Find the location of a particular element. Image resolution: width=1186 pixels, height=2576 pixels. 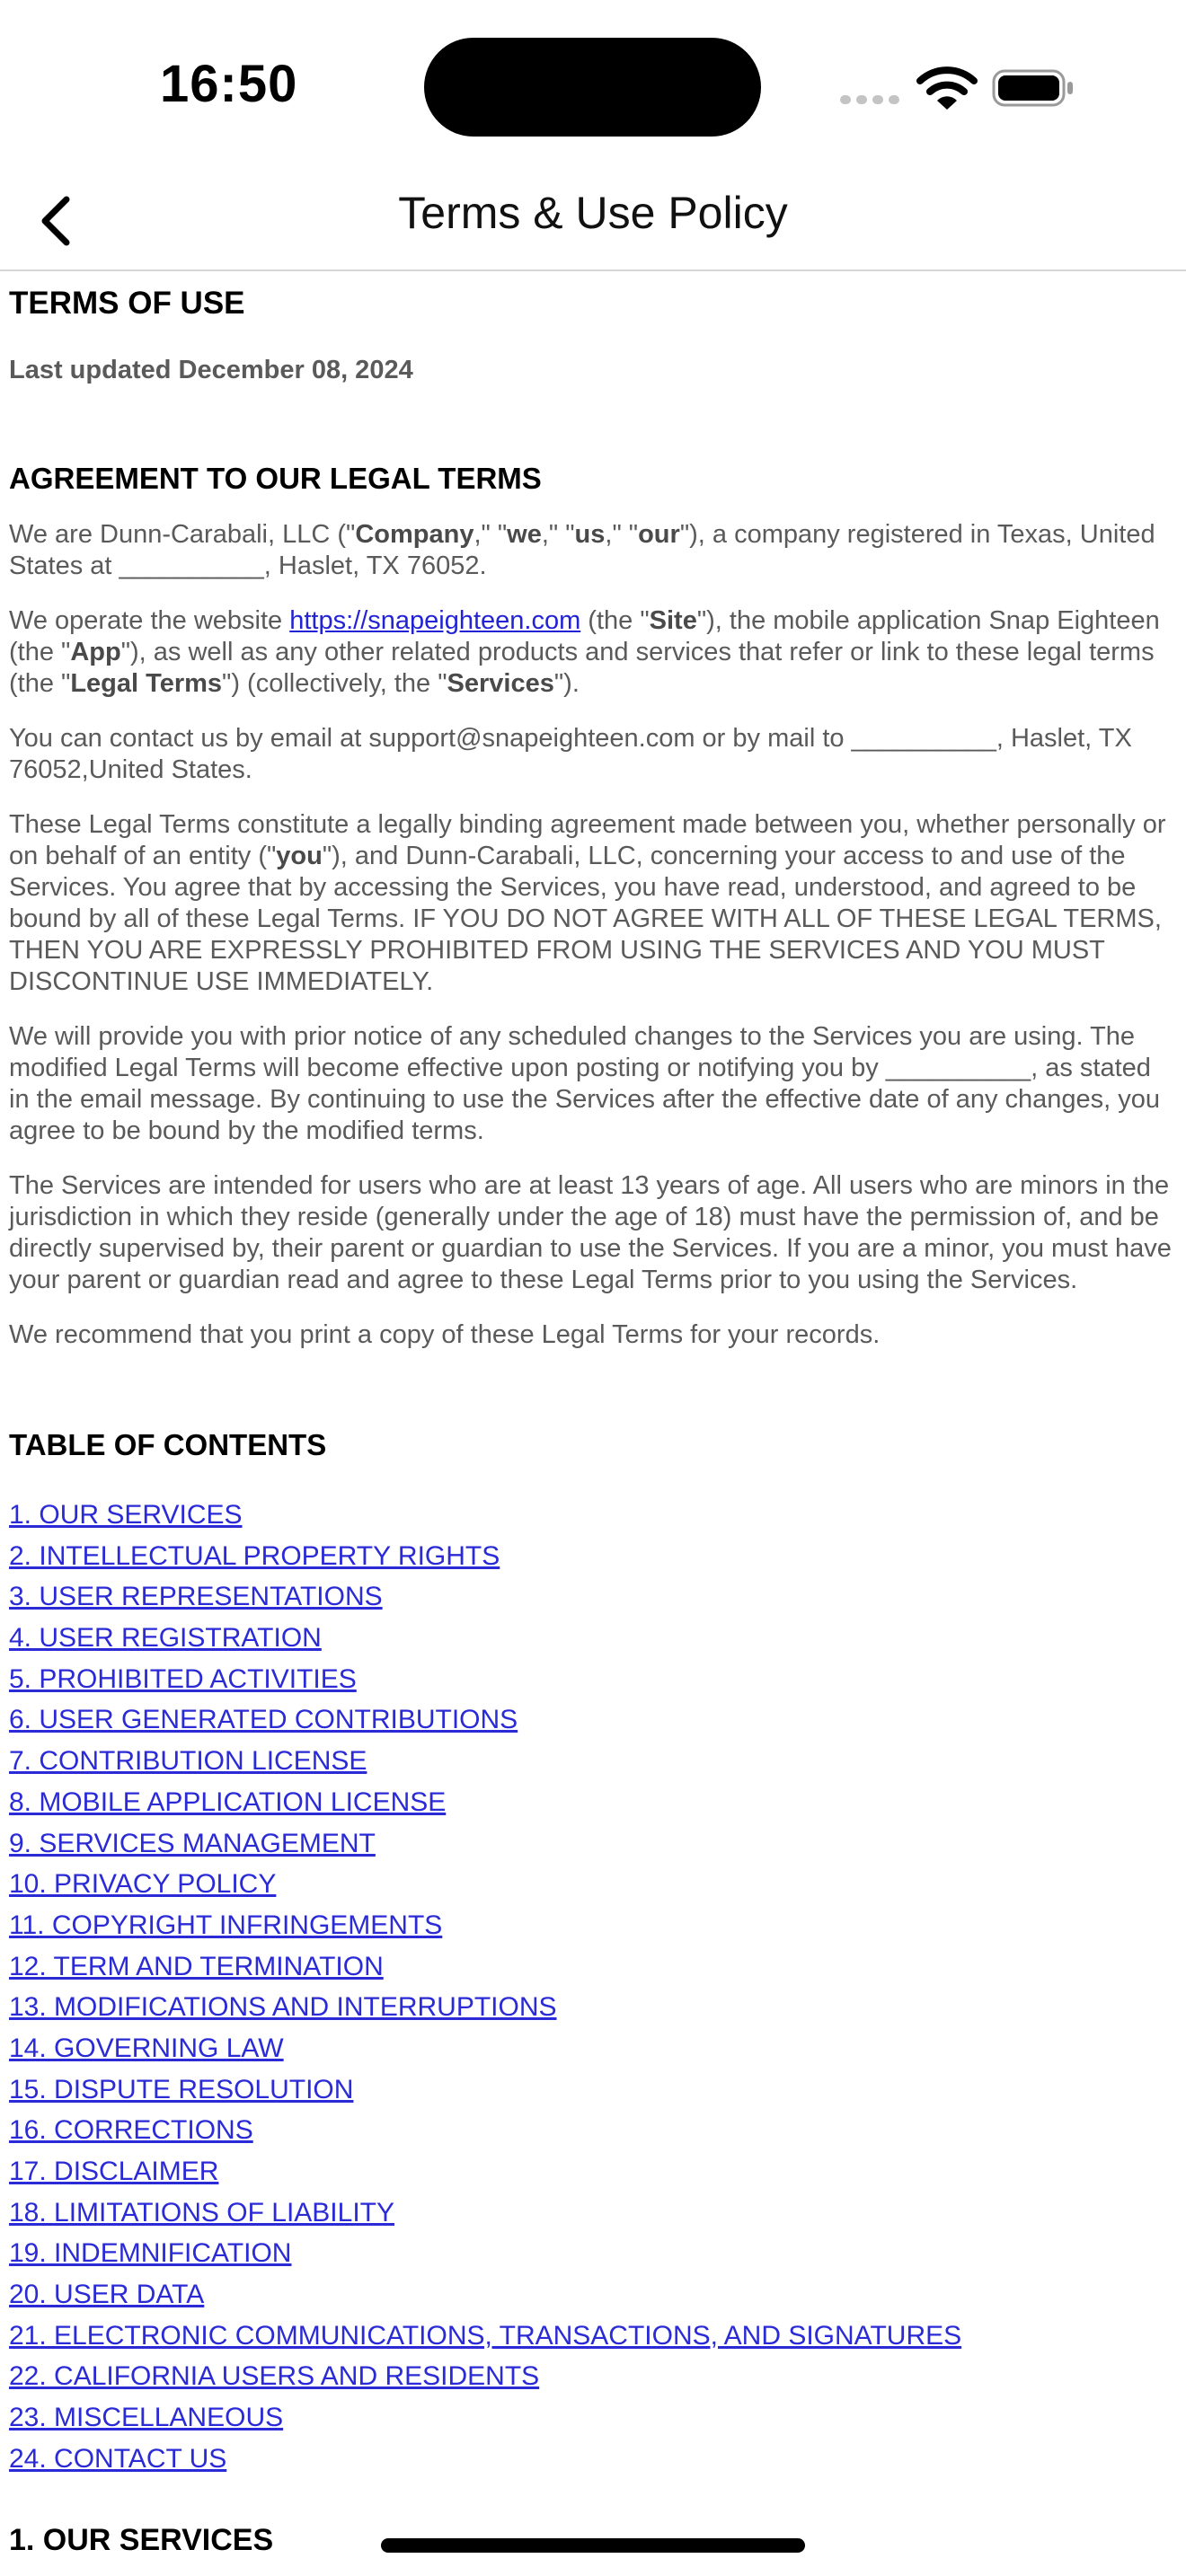

status-time: 16:50 is located at coordinates (229, 84).